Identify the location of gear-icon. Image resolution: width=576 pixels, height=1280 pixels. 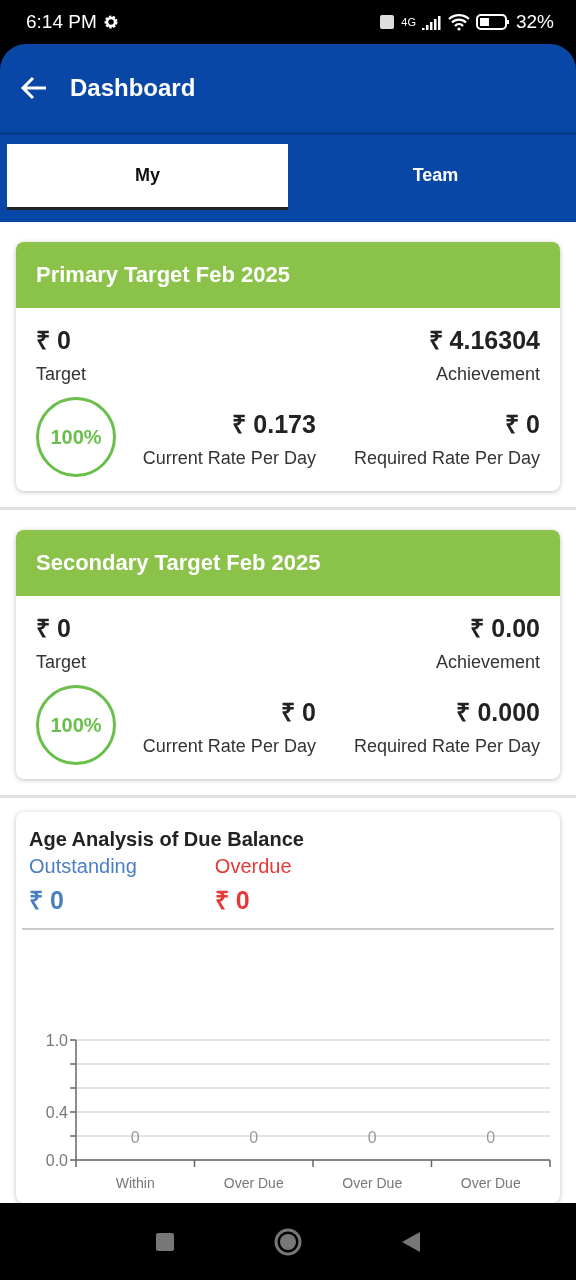
(110, 22).